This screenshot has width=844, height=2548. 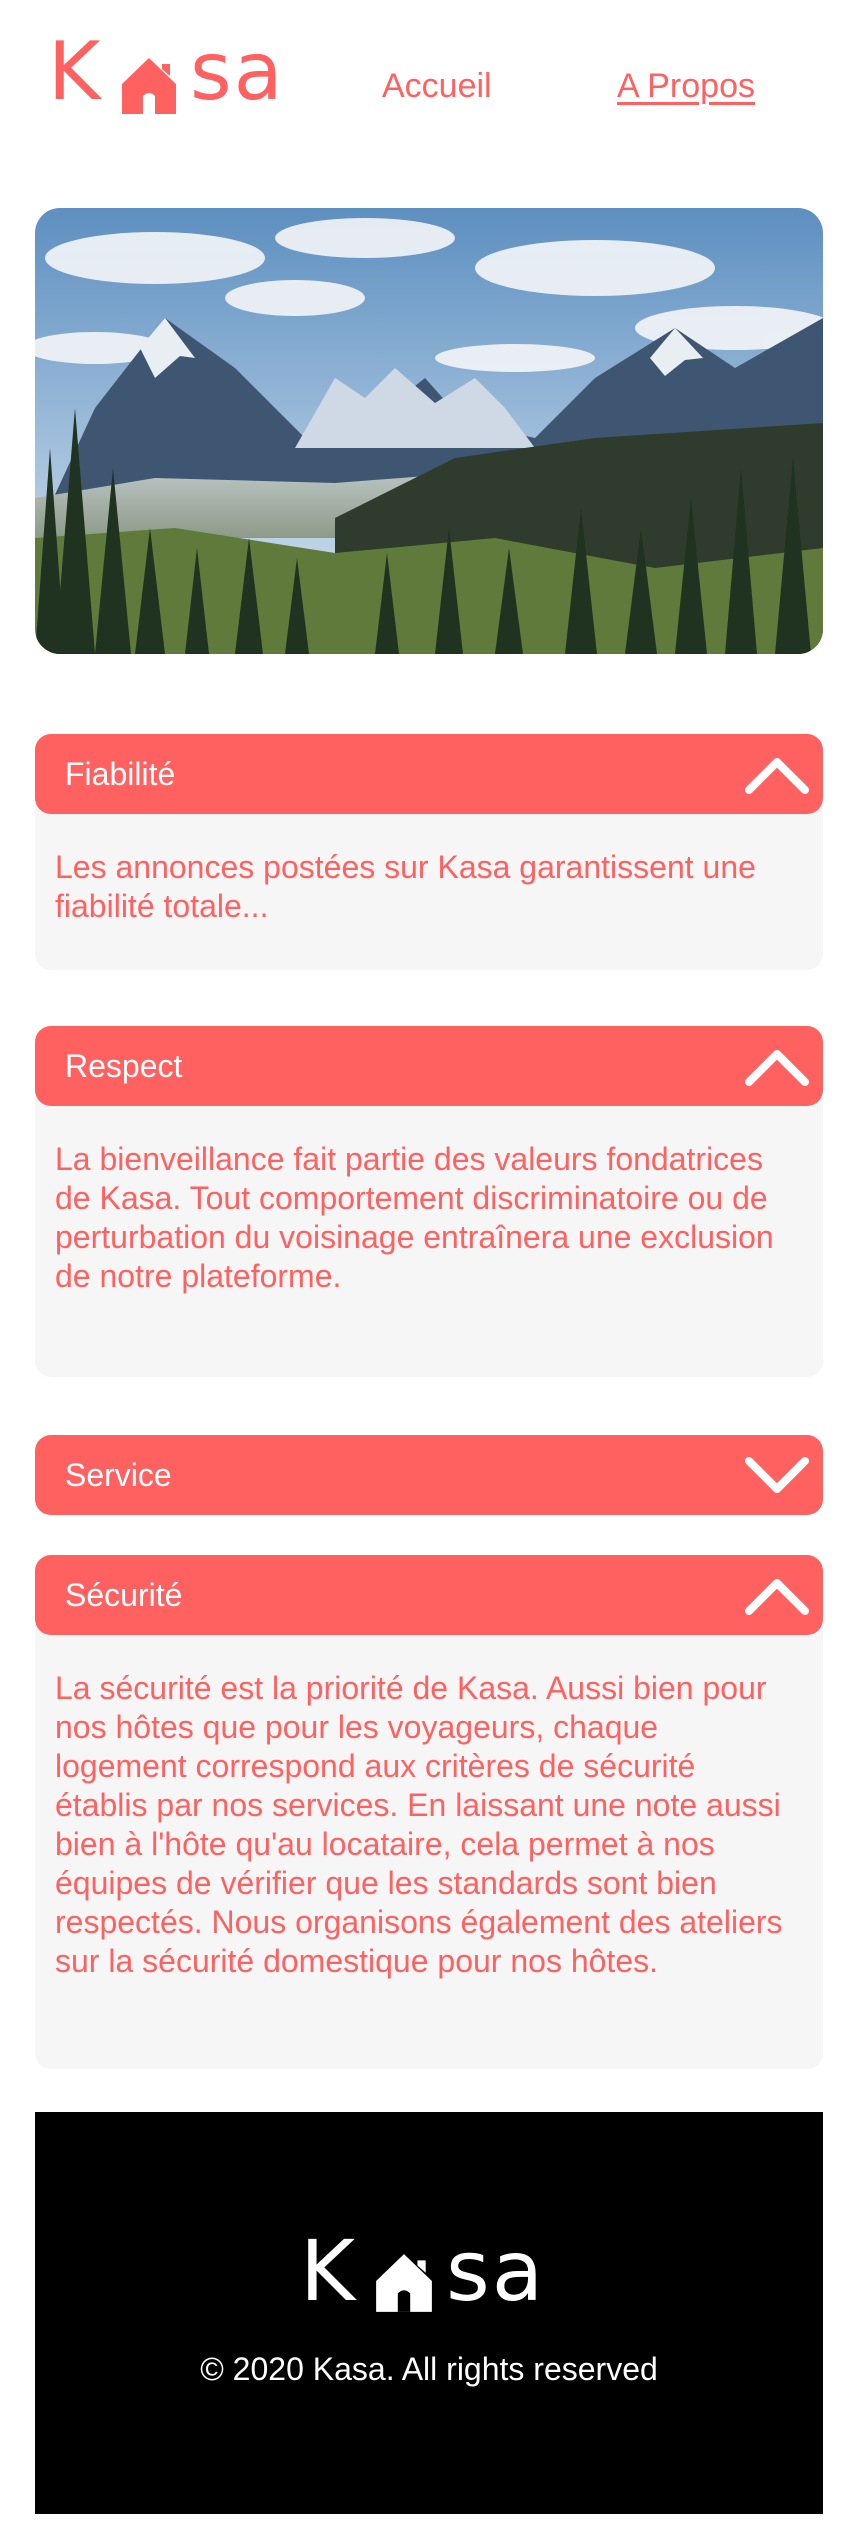 What do you see at coordinates (429, 1066) in the screenshot?
I see `collapse-header-respect: Respect` at bounding box center [429, 1066].